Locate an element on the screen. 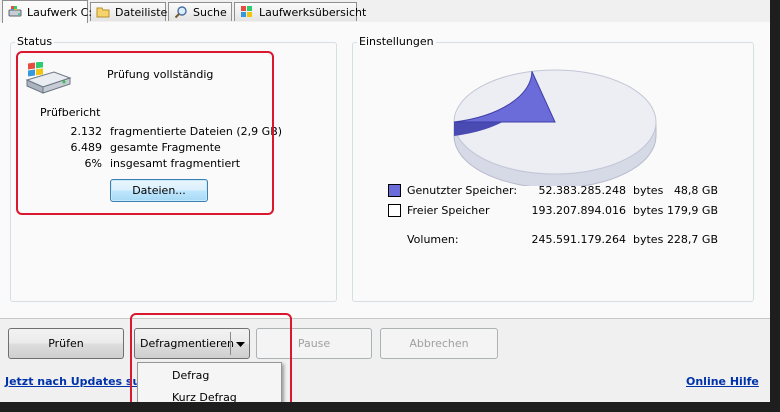  used-bytes: 52.383.285.248 is located at coordinates (582, 190).